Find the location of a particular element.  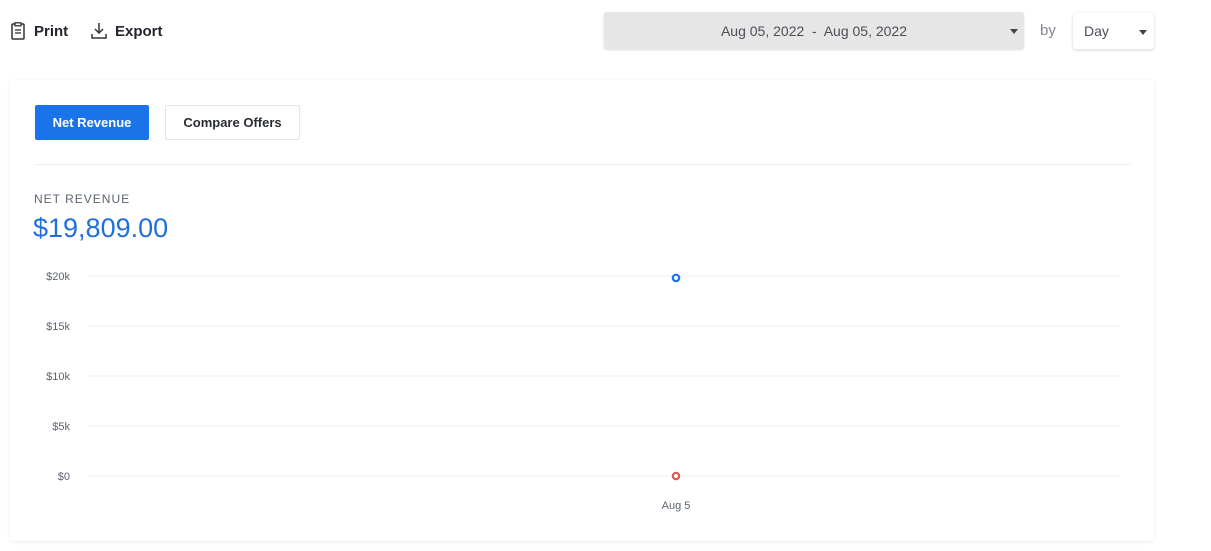

y-tick-label: $5k is located at coordinates (61, 427).